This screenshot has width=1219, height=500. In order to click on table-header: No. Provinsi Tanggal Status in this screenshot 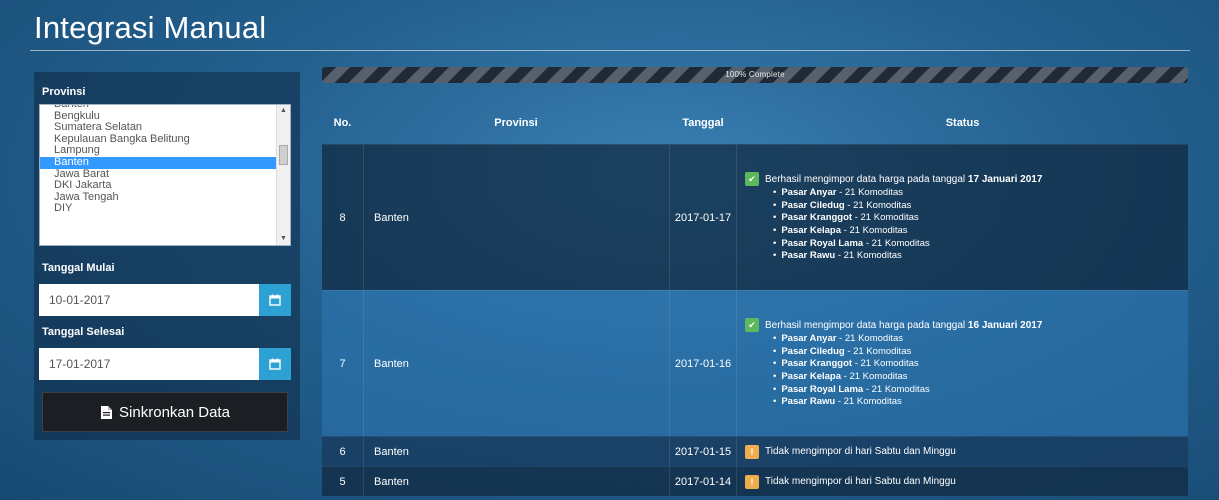, I will do `click(755, 123)`.